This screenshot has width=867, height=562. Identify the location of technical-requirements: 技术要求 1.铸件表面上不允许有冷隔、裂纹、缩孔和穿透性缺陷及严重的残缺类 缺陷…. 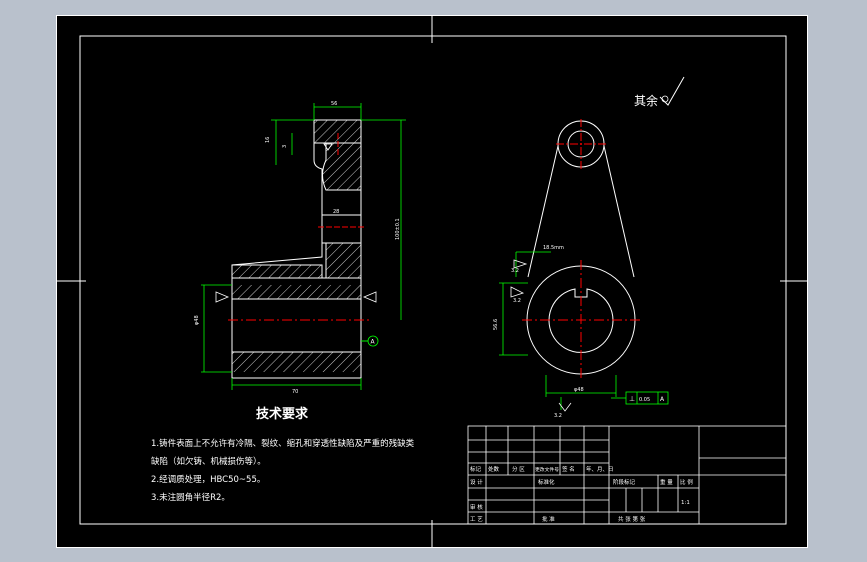
(283, 454).